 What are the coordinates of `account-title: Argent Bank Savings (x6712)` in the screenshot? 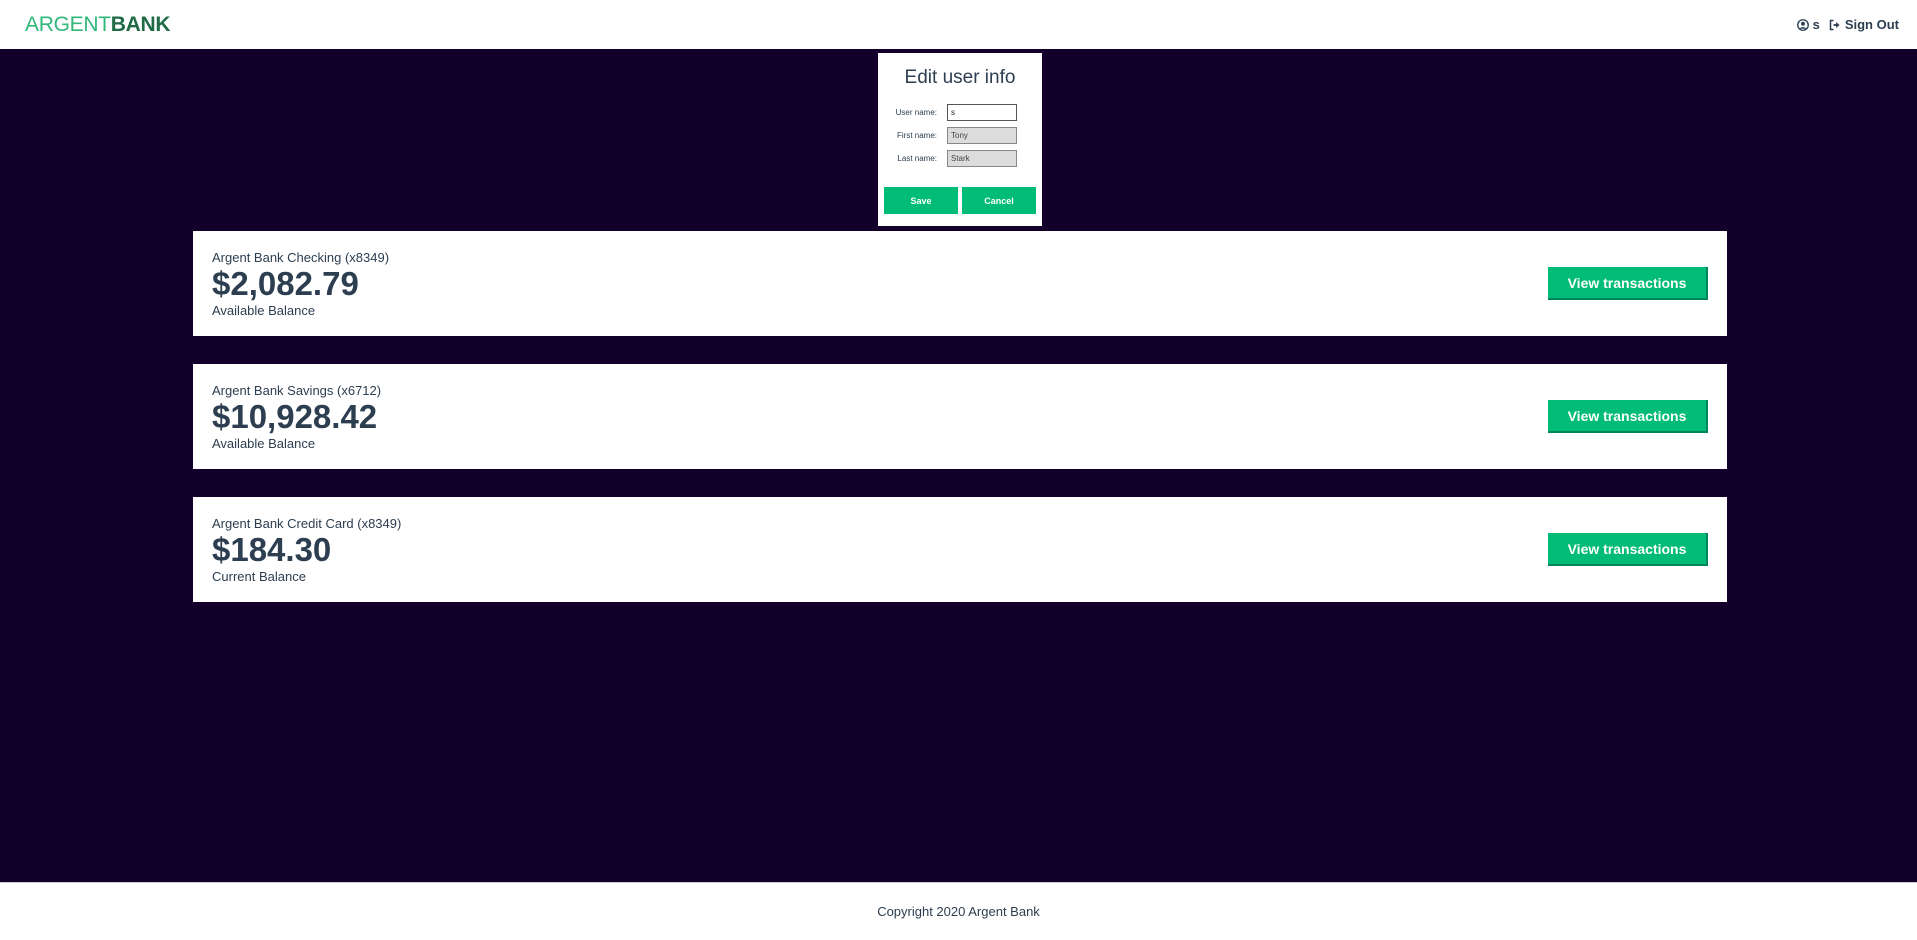 It's located at (297, 390).